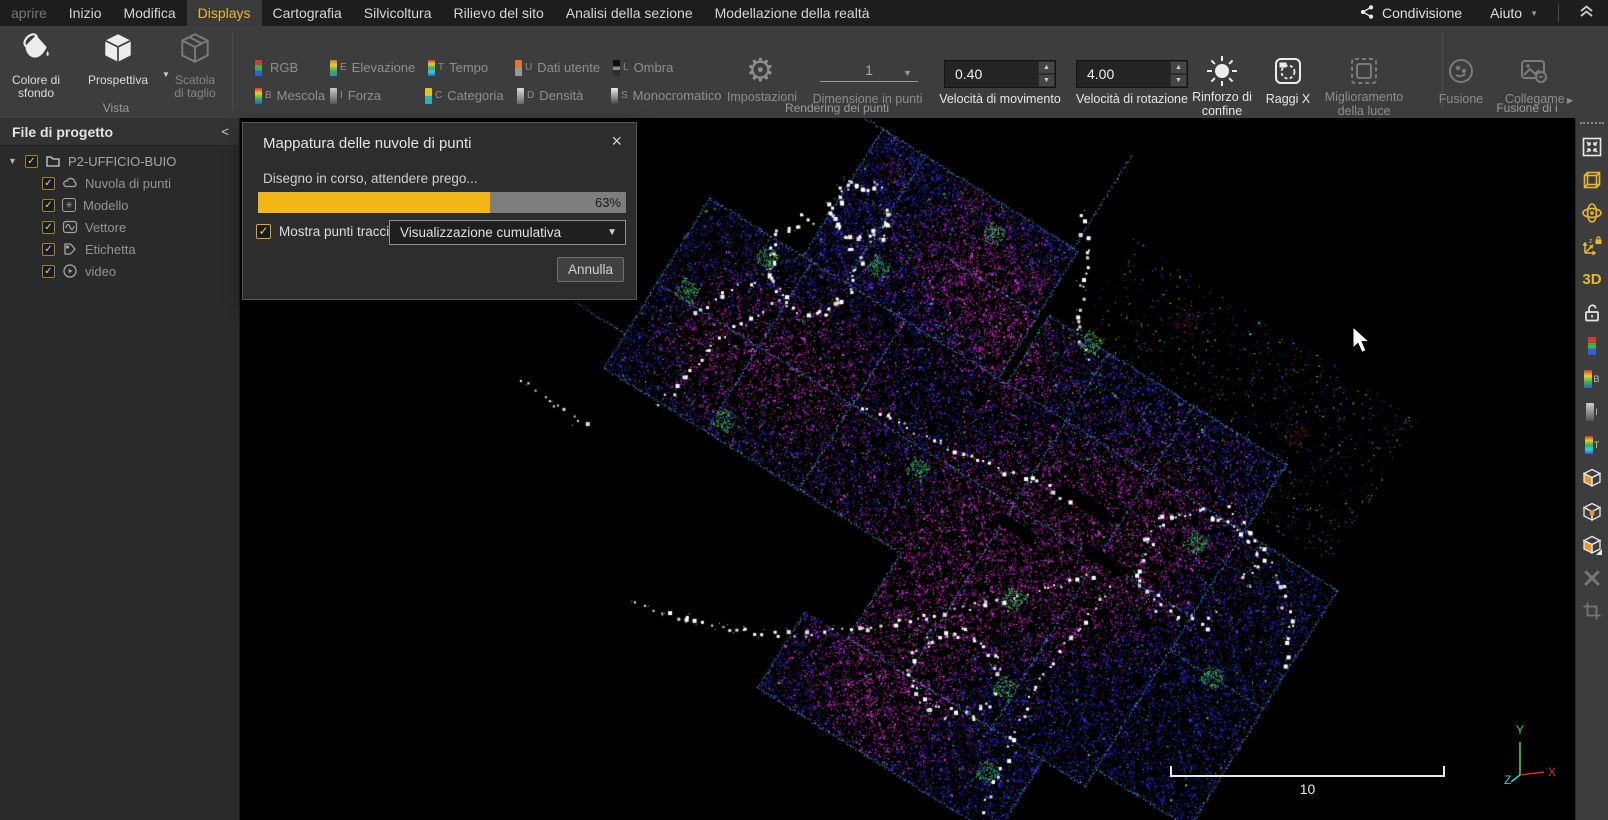  What do you see at coordinates (1592, 123) in the screenshot?
I see `toolbar-drag-handle` at bounding box center [1592, 123].